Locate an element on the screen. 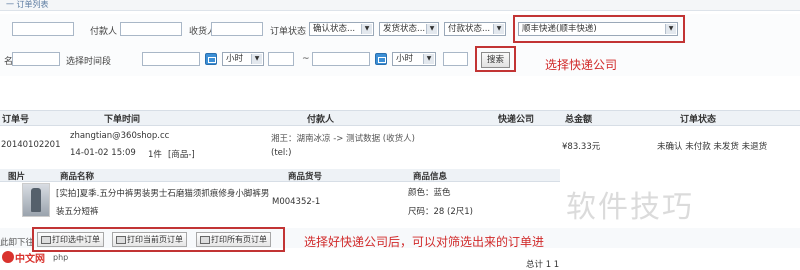  page-title: 一 订单列表 is located at coordinates (27, 4).